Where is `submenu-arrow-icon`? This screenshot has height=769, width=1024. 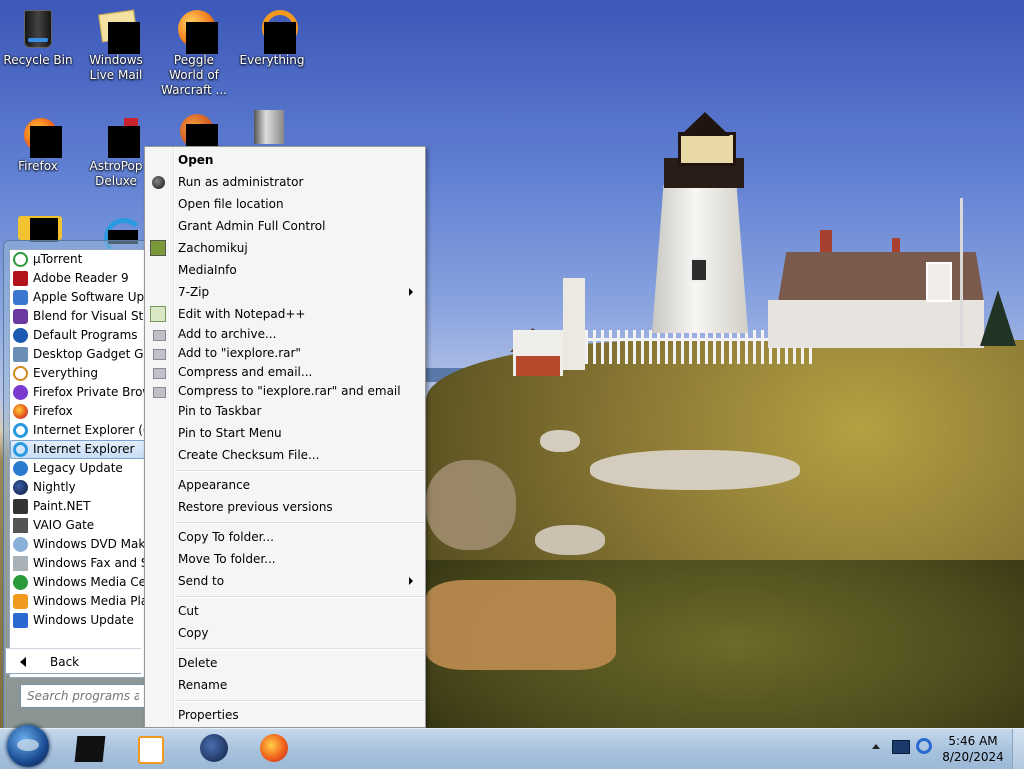
submenu-arrow-icon is located at coordinates (411, 292).